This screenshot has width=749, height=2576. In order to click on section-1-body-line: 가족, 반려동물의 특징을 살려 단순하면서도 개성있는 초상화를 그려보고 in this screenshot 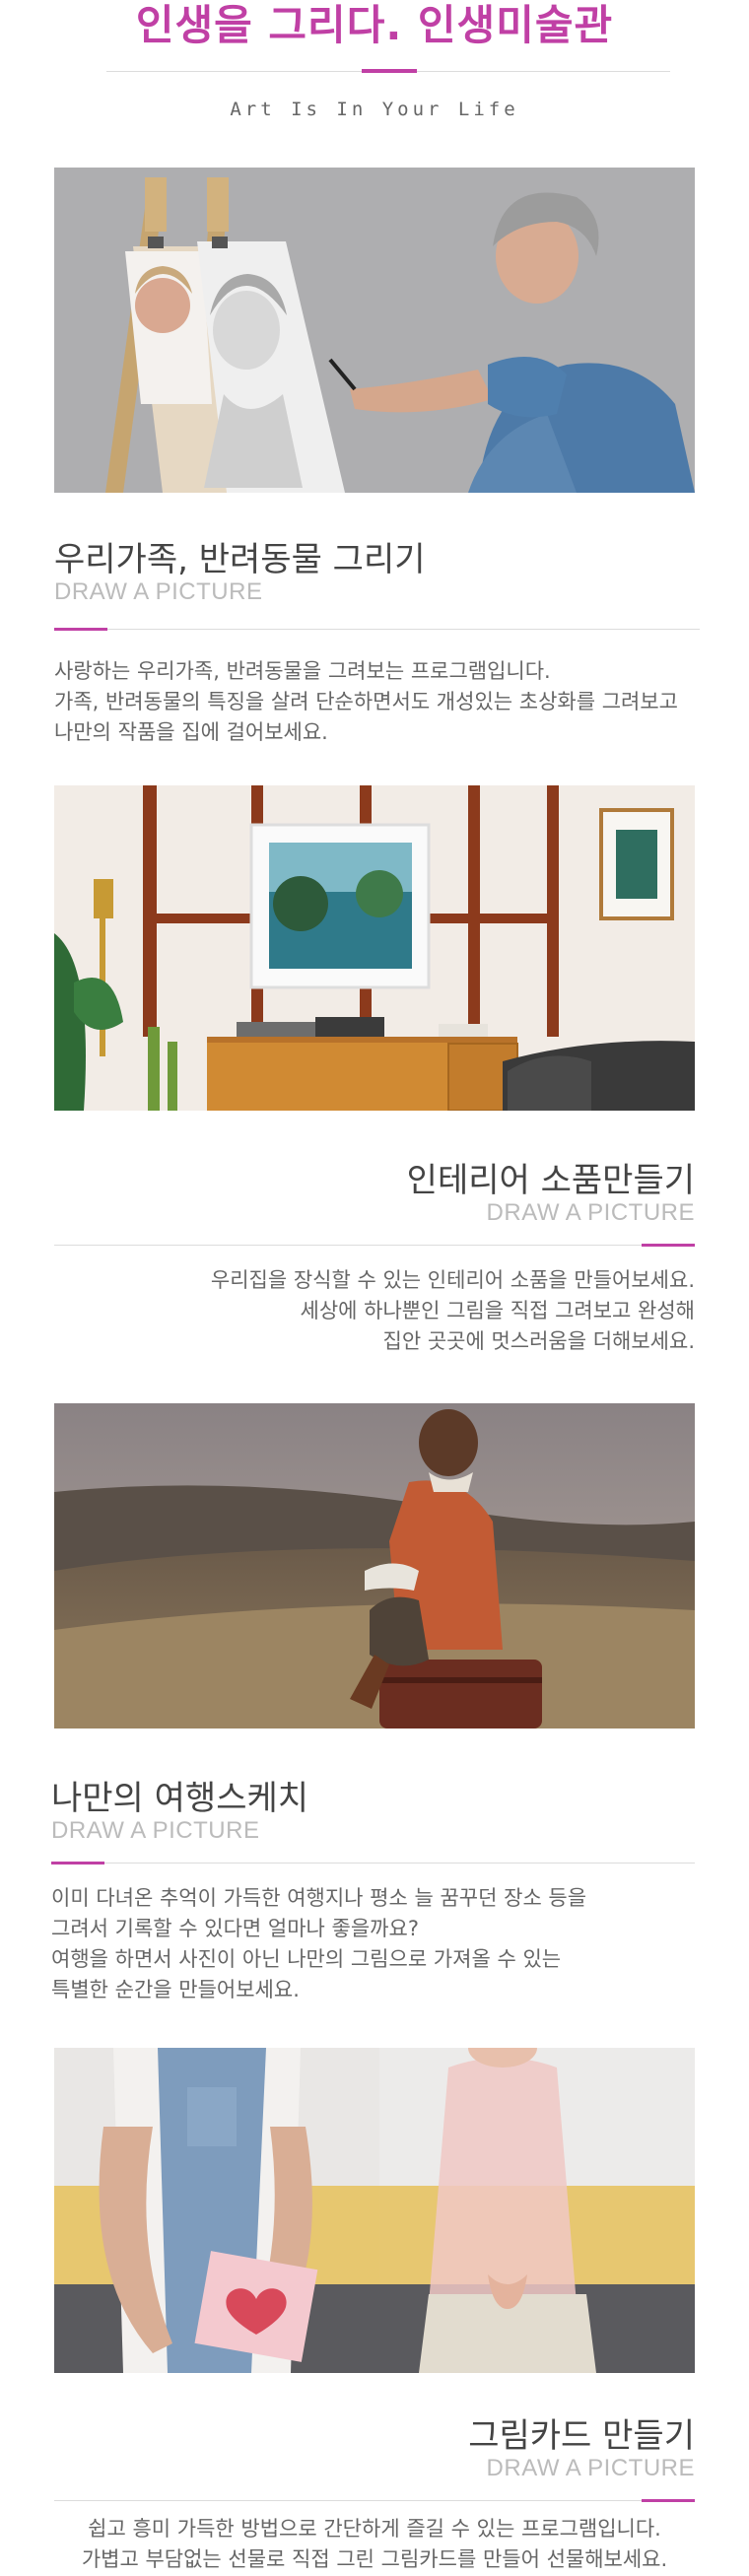, I will do `click(366, 701)`.